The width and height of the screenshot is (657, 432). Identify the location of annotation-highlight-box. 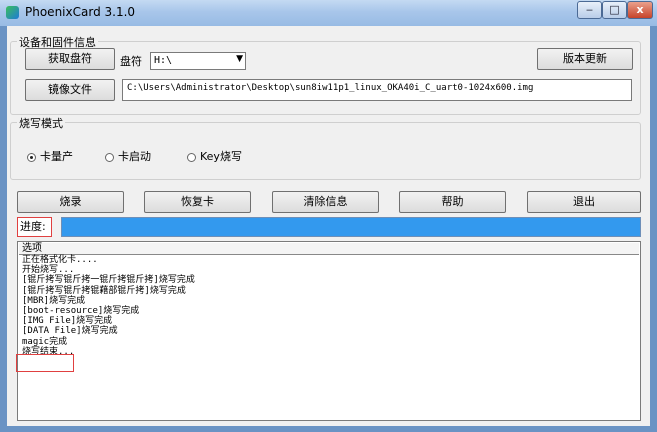
(45, 363).